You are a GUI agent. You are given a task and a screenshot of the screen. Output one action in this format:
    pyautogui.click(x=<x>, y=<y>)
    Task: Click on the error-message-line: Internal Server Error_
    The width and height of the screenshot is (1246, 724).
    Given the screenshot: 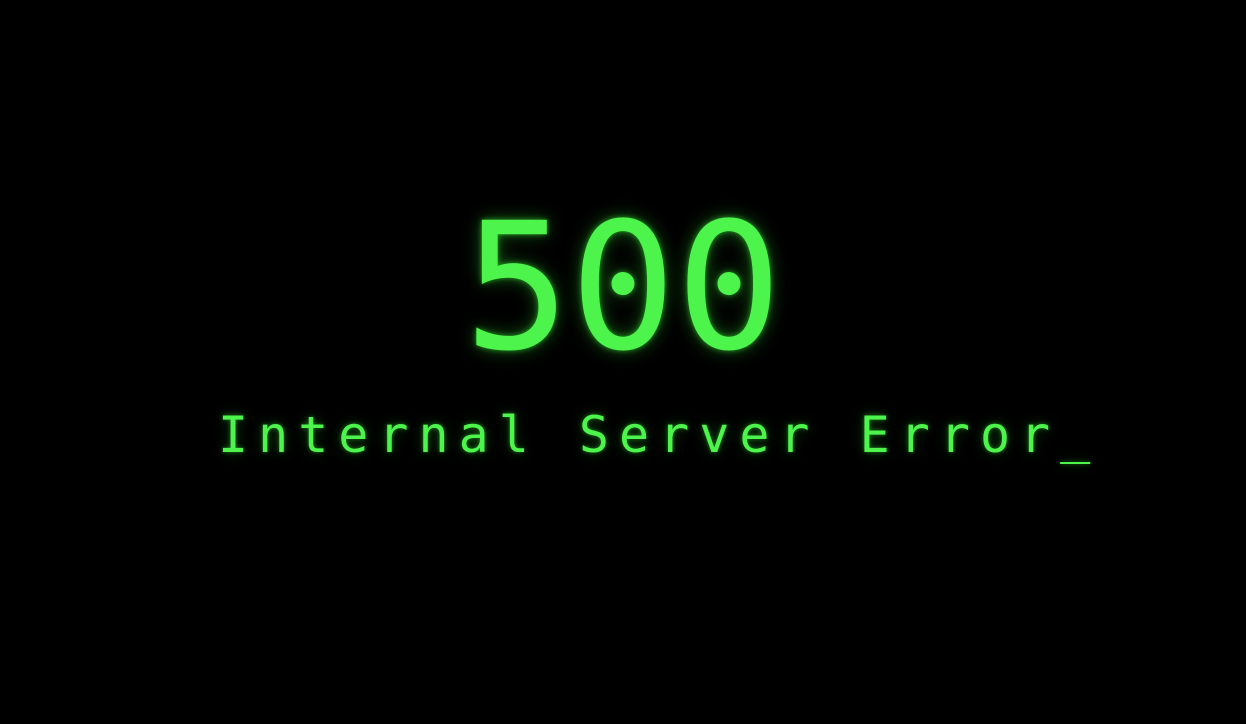 What is the action you would take?
    pyautogui.click(x=654, y=435)
    